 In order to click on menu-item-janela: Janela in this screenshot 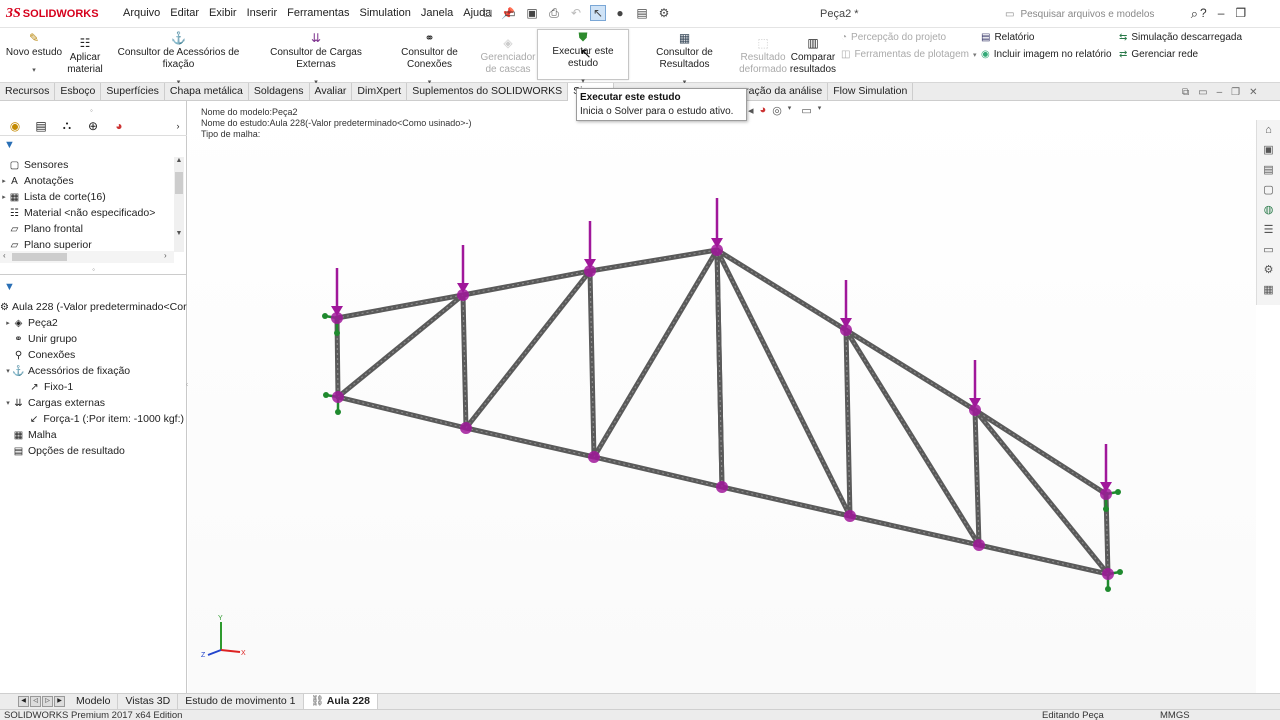, I will do `click(437, 13)`.